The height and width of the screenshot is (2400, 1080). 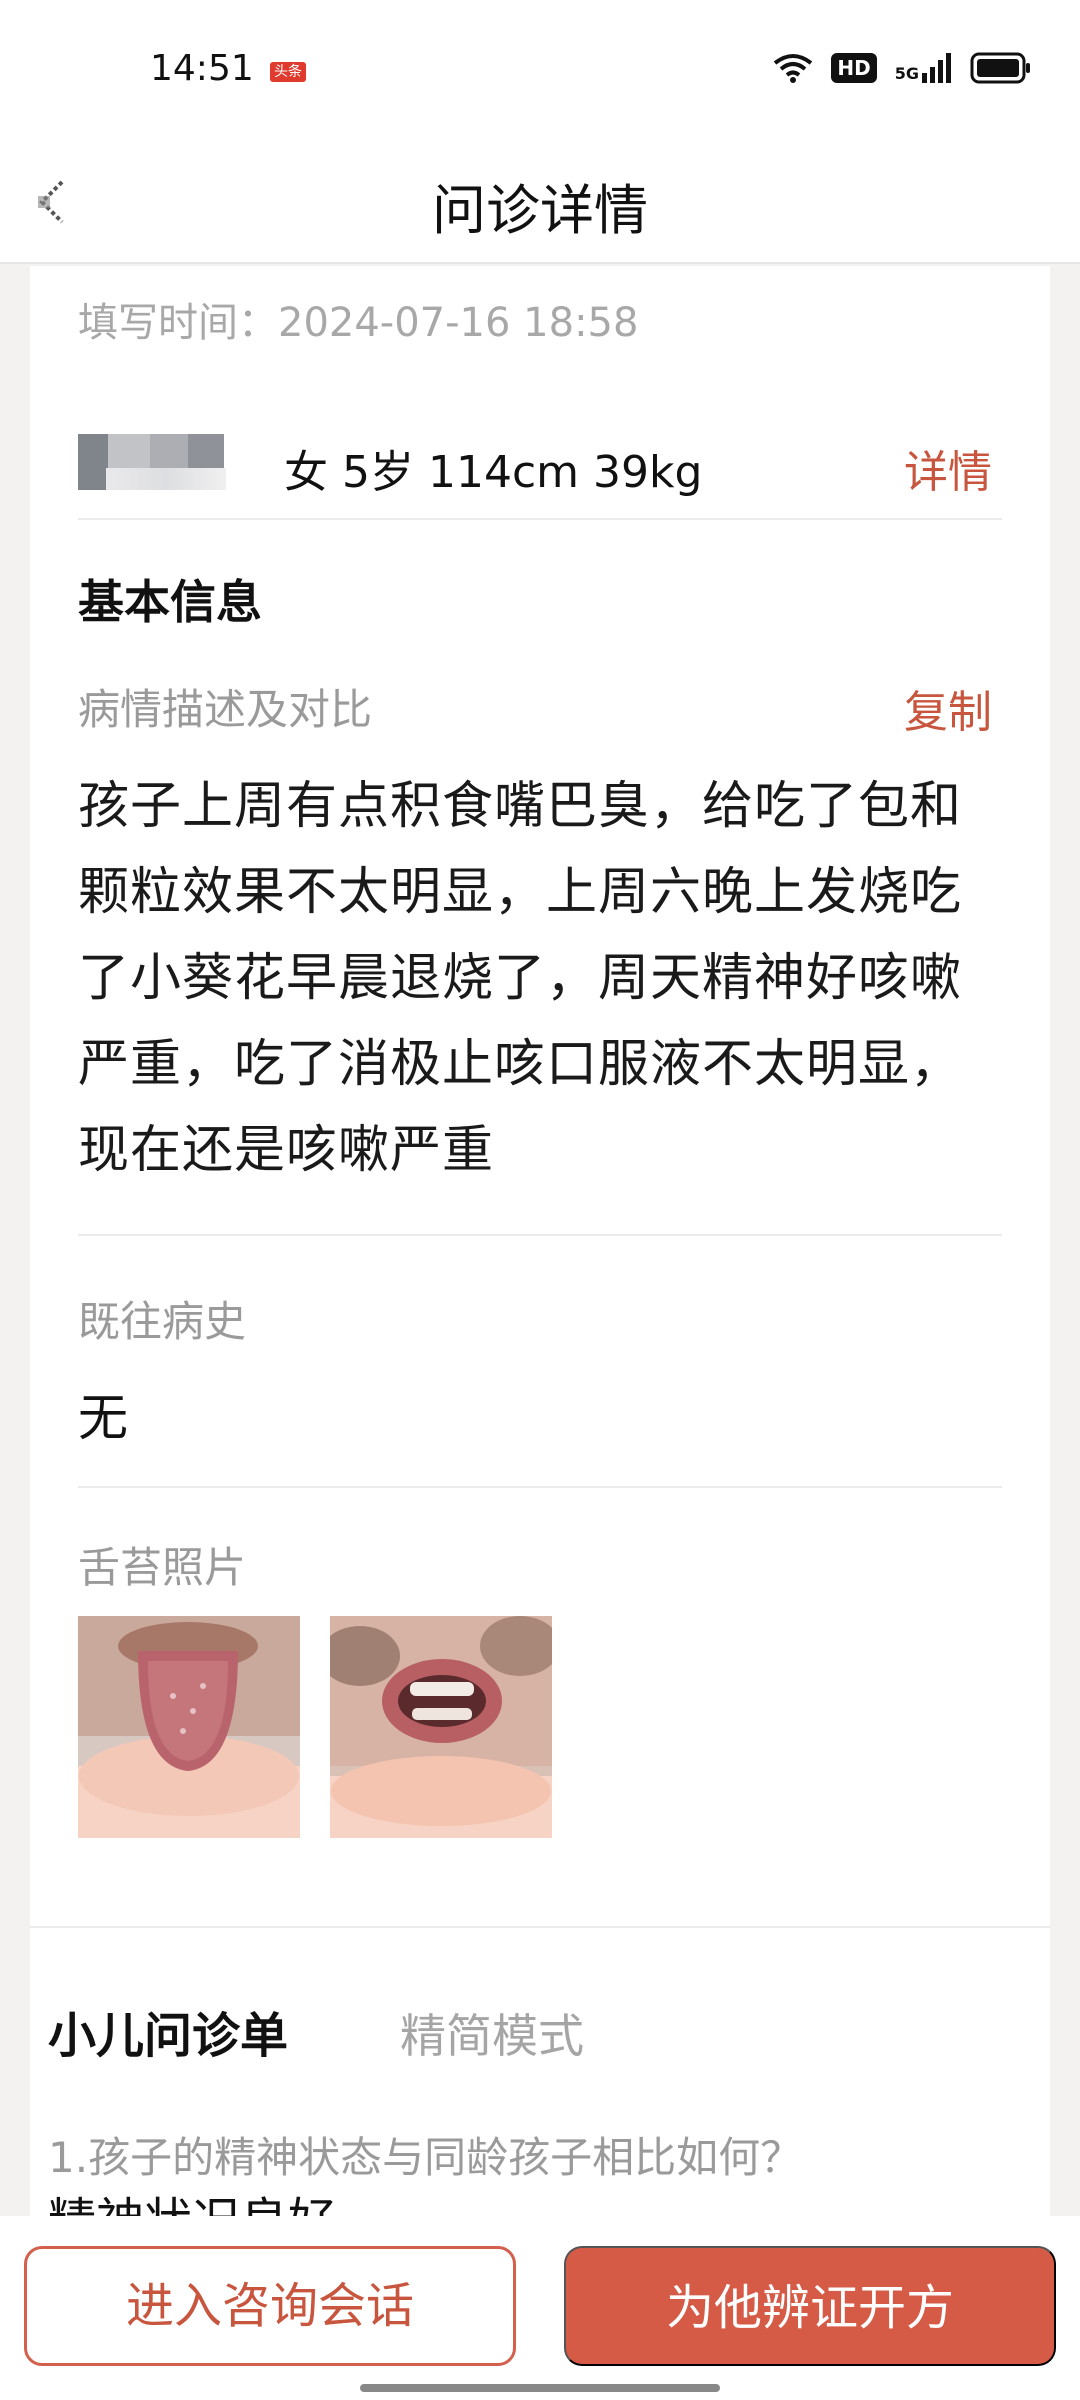 What do you see at coordinates (520, 1064) in the screenshot?
I see `description-line: 严重，吃了消极止咳口服液不太明显，` at bounding box center [520, 1064].